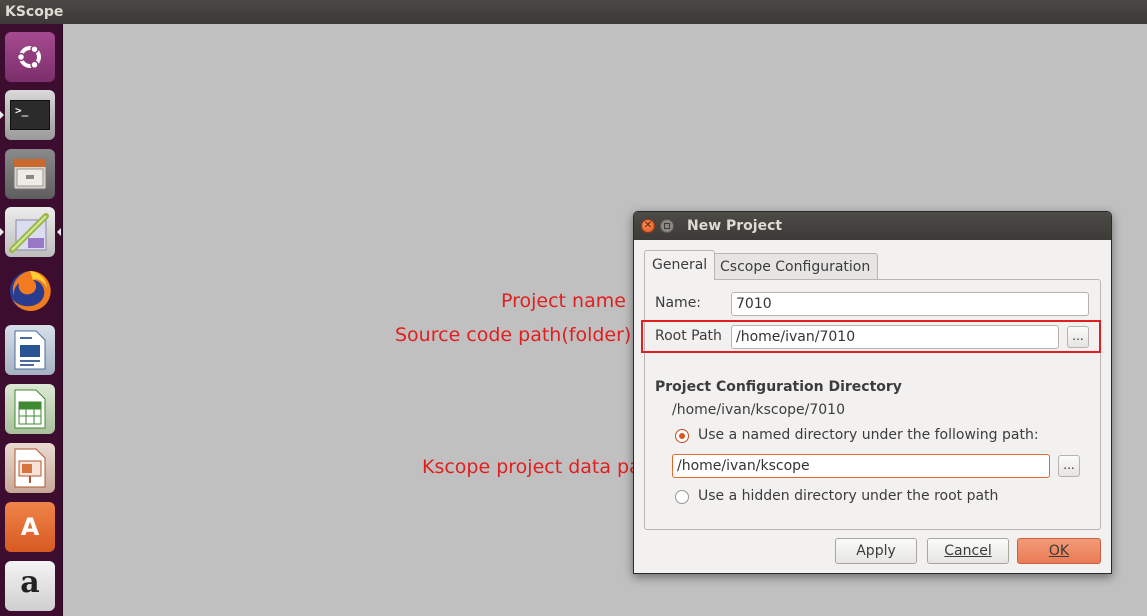  I want to click on ubuntu-dash-icon, so click(30, 57).